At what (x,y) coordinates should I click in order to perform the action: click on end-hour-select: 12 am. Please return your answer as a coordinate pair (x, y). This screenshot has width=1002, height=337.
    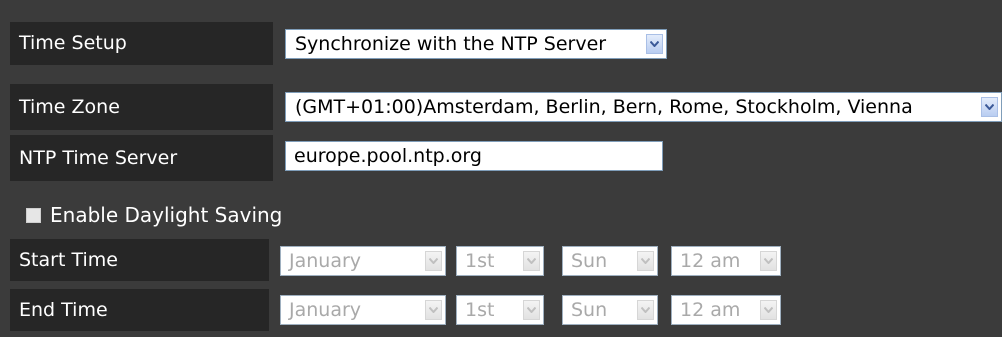
    Looking at the image, I should click on (726, 310).